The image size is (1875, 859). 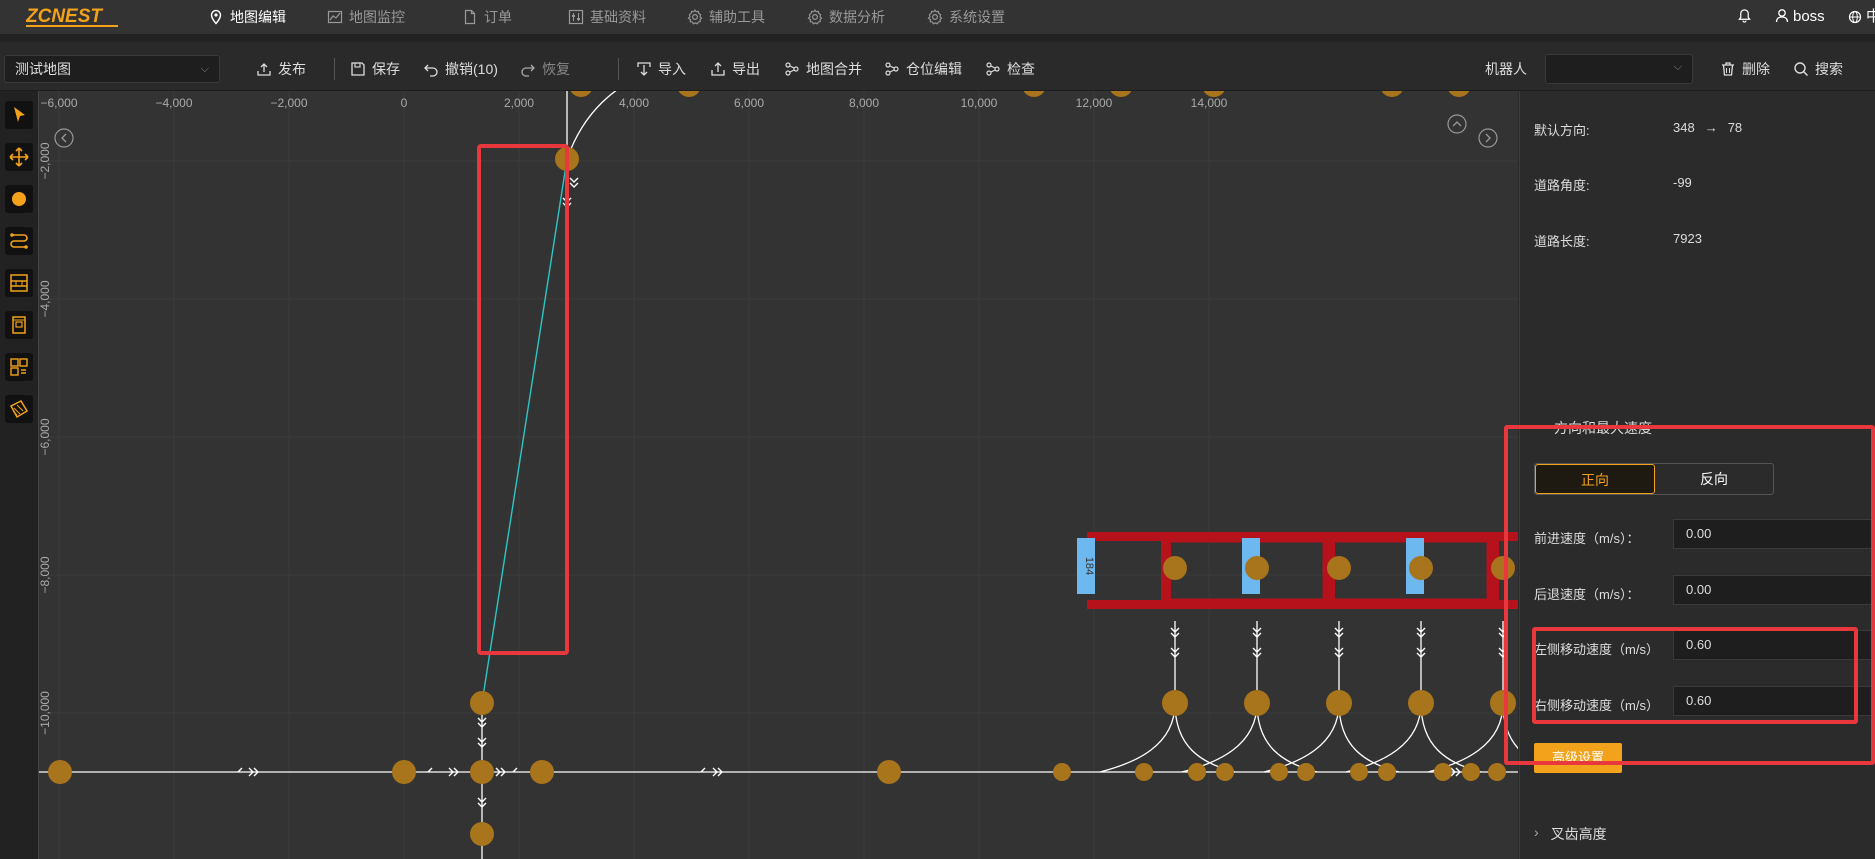 What do you see at coordinates (1744, 17) in the screenshot?
I see `notification-bell` at bounding box center [1744, 17].